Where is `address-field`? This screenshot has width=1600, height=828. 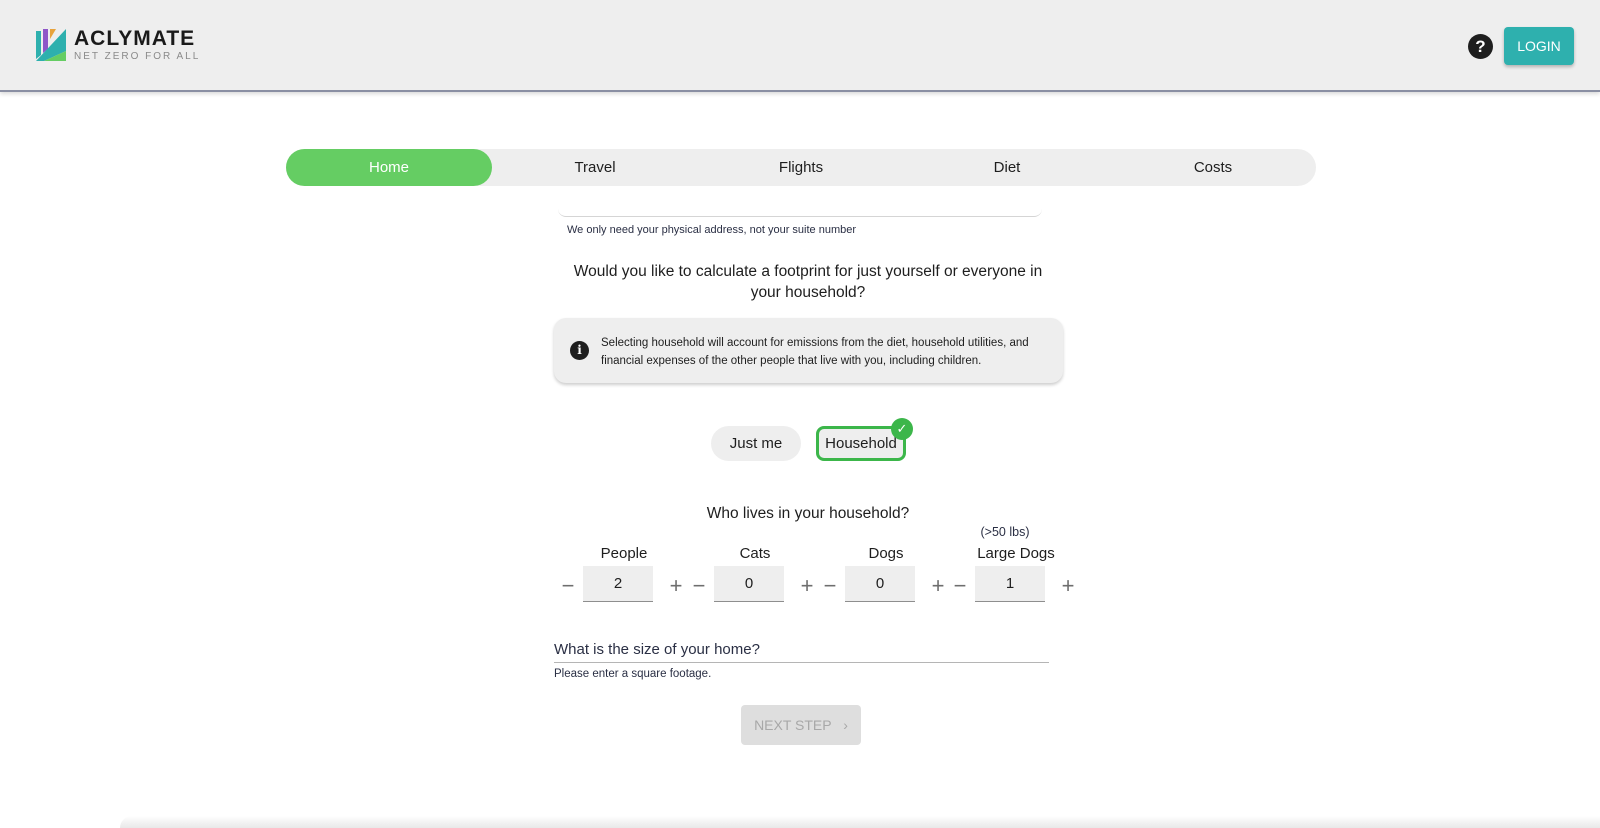 address-field is located at coordinates (800, 211).